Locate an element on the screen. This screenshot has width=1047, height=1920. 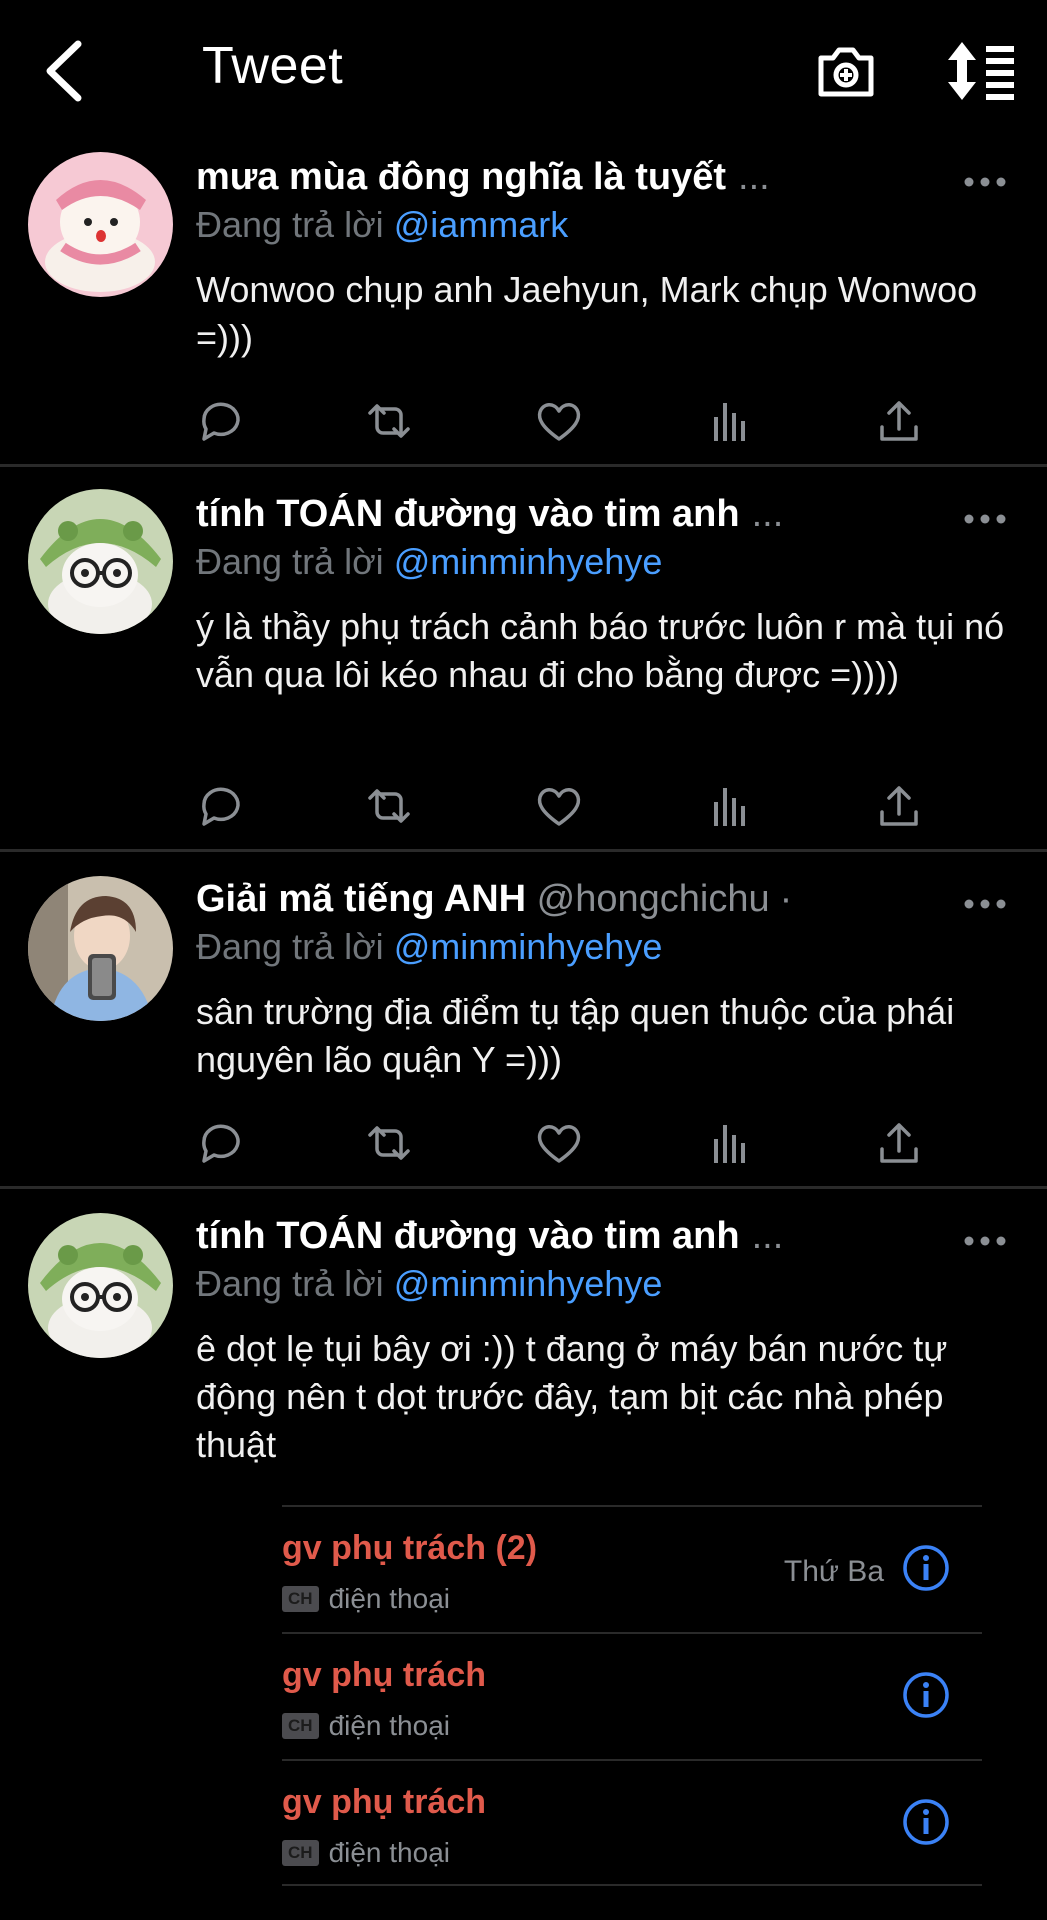
reply-handle-link: @iammark is located at coordinates (481, 224).